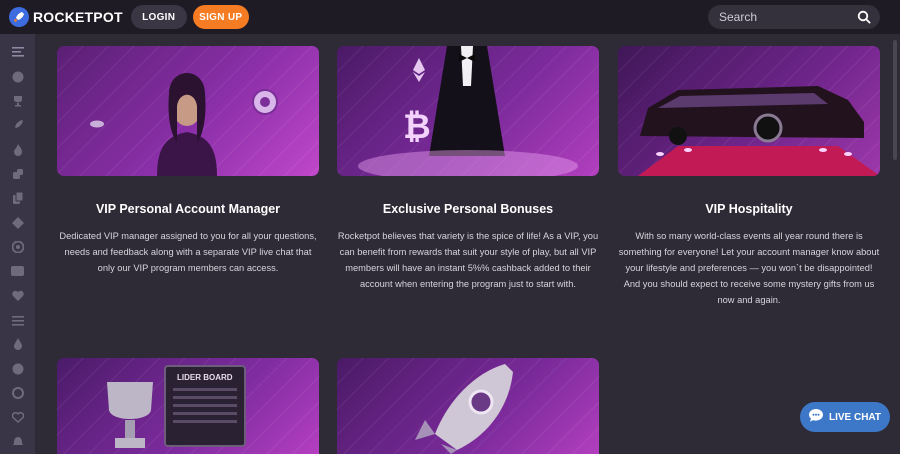  What do you see at coordinates (17, 296) in the screenshot?
I see `heart-icon` at bounding box center [17, 296].